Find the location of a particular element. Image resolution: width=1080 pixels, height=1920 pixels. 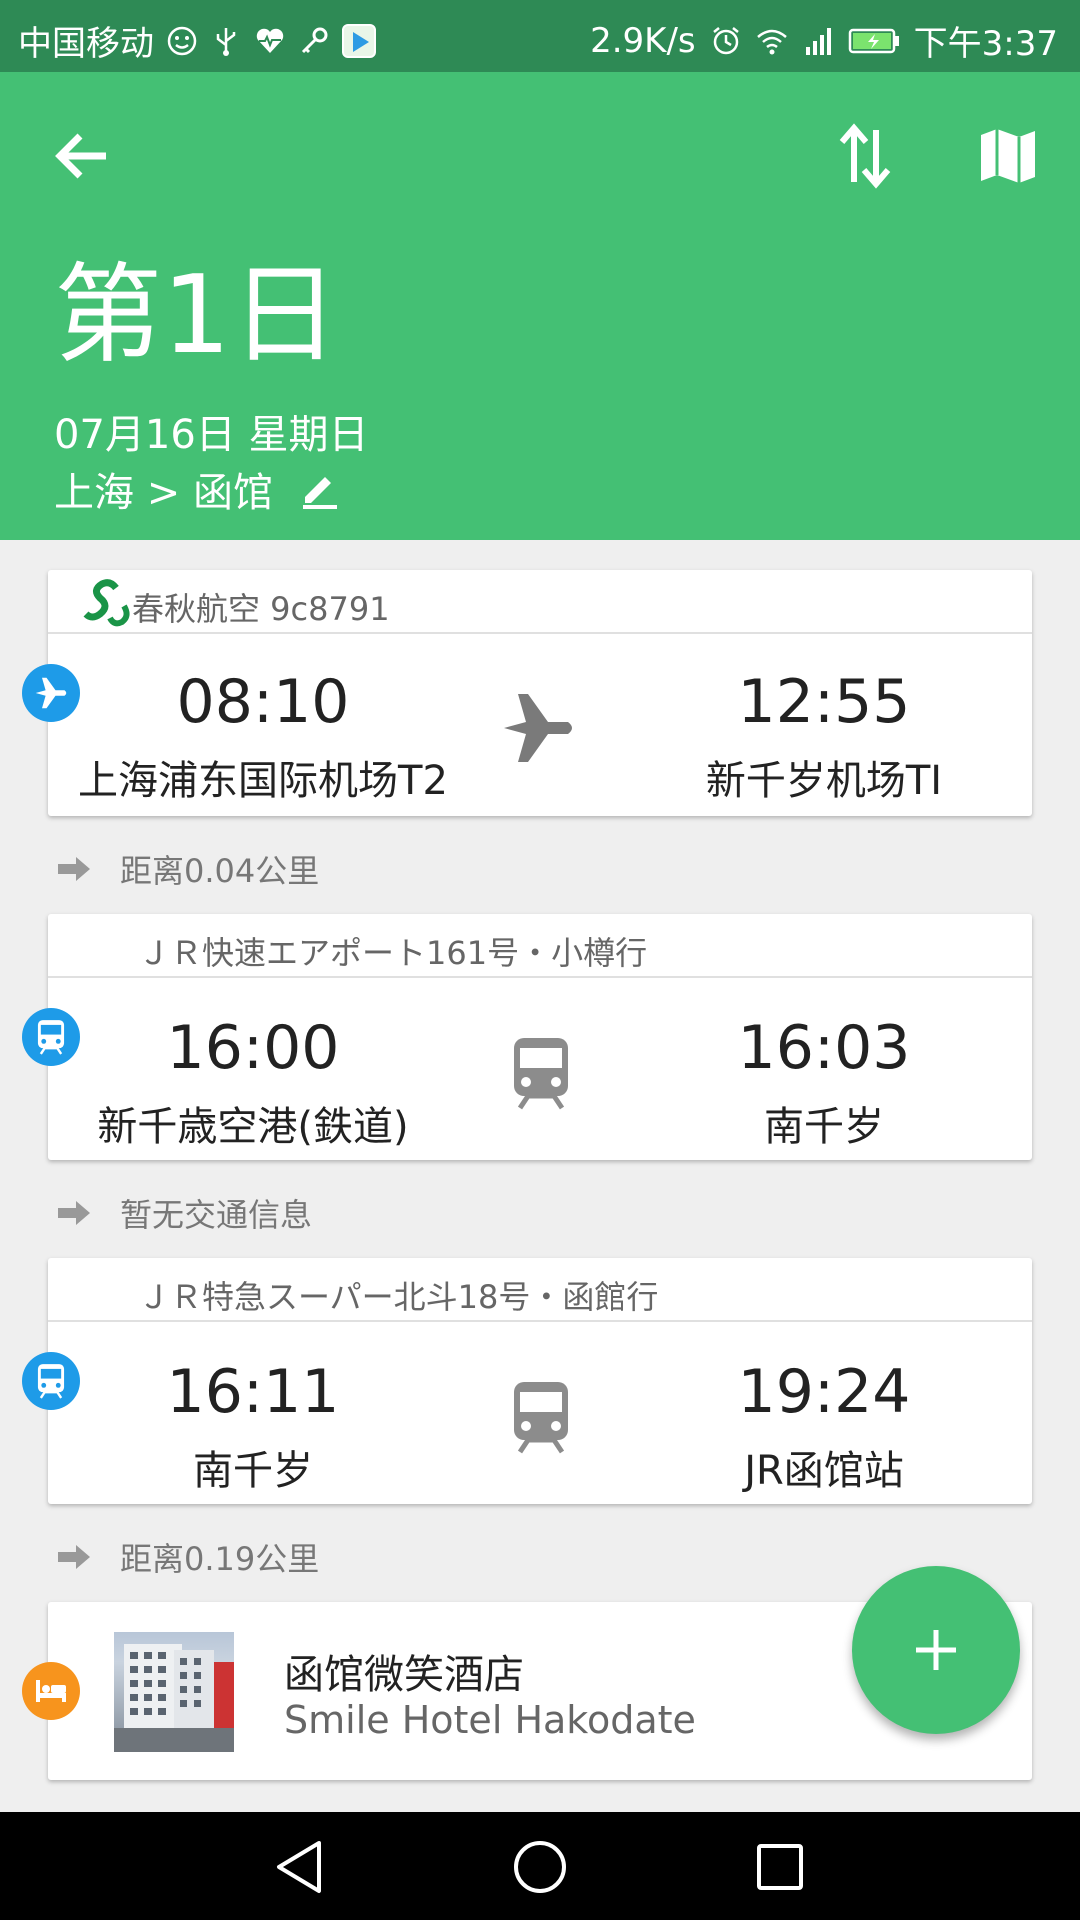

train-card-header: ＪＲ特急スーパー北斗18号・函館行 is located at coordinates (540, 1290).